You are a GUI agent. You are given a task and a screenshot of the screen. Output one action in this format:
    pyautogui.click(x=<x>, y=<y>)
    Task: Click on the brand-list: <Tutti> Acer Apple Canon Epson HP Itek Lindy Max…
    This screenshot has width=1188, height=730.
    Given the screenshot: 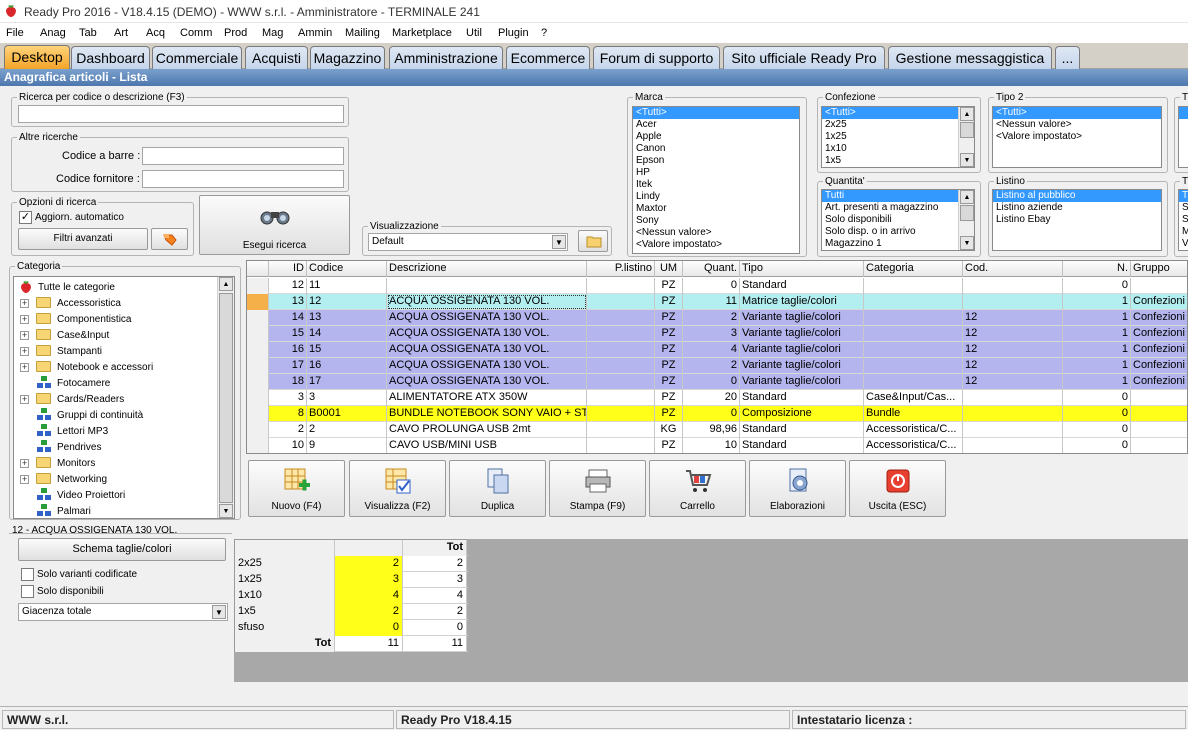 What is the action you would take?
    pyautogui.click(x=716, y=180)
    